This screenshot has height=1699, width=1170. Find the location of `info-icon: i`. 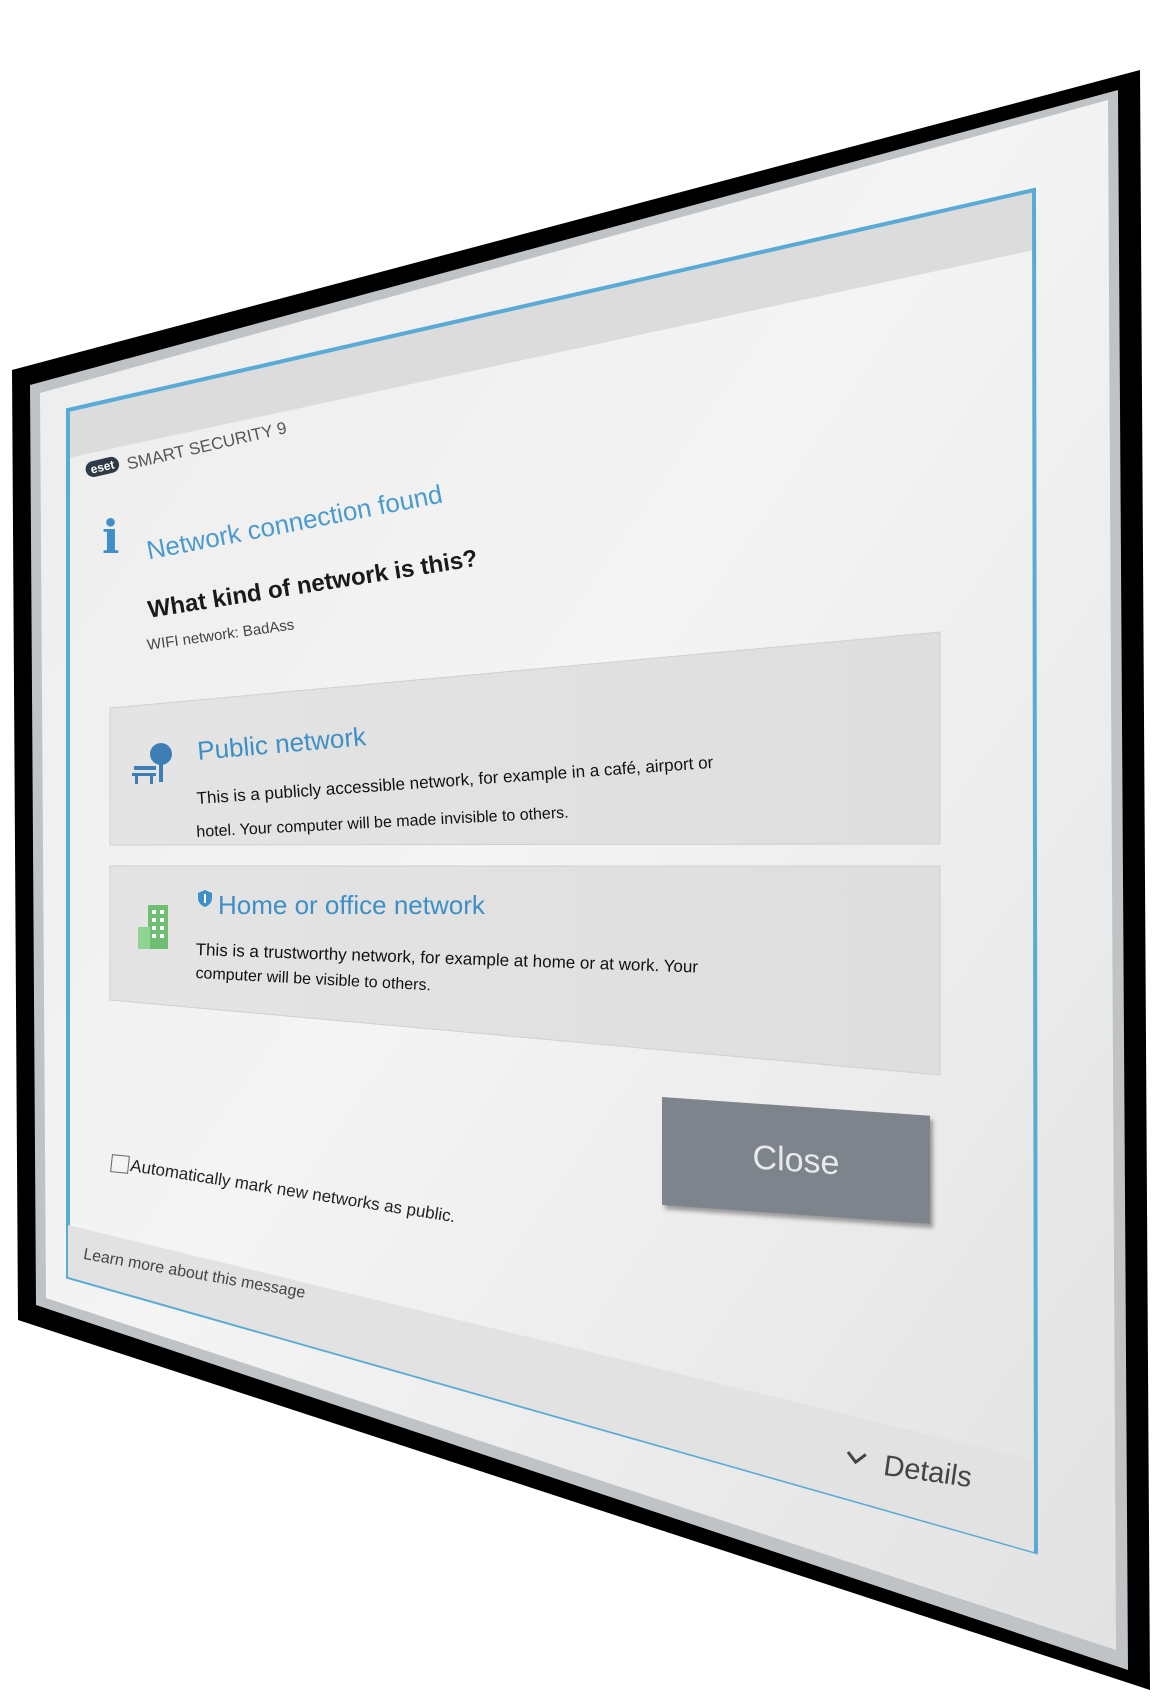

info-icon: i is located at coordinates (111, 537).